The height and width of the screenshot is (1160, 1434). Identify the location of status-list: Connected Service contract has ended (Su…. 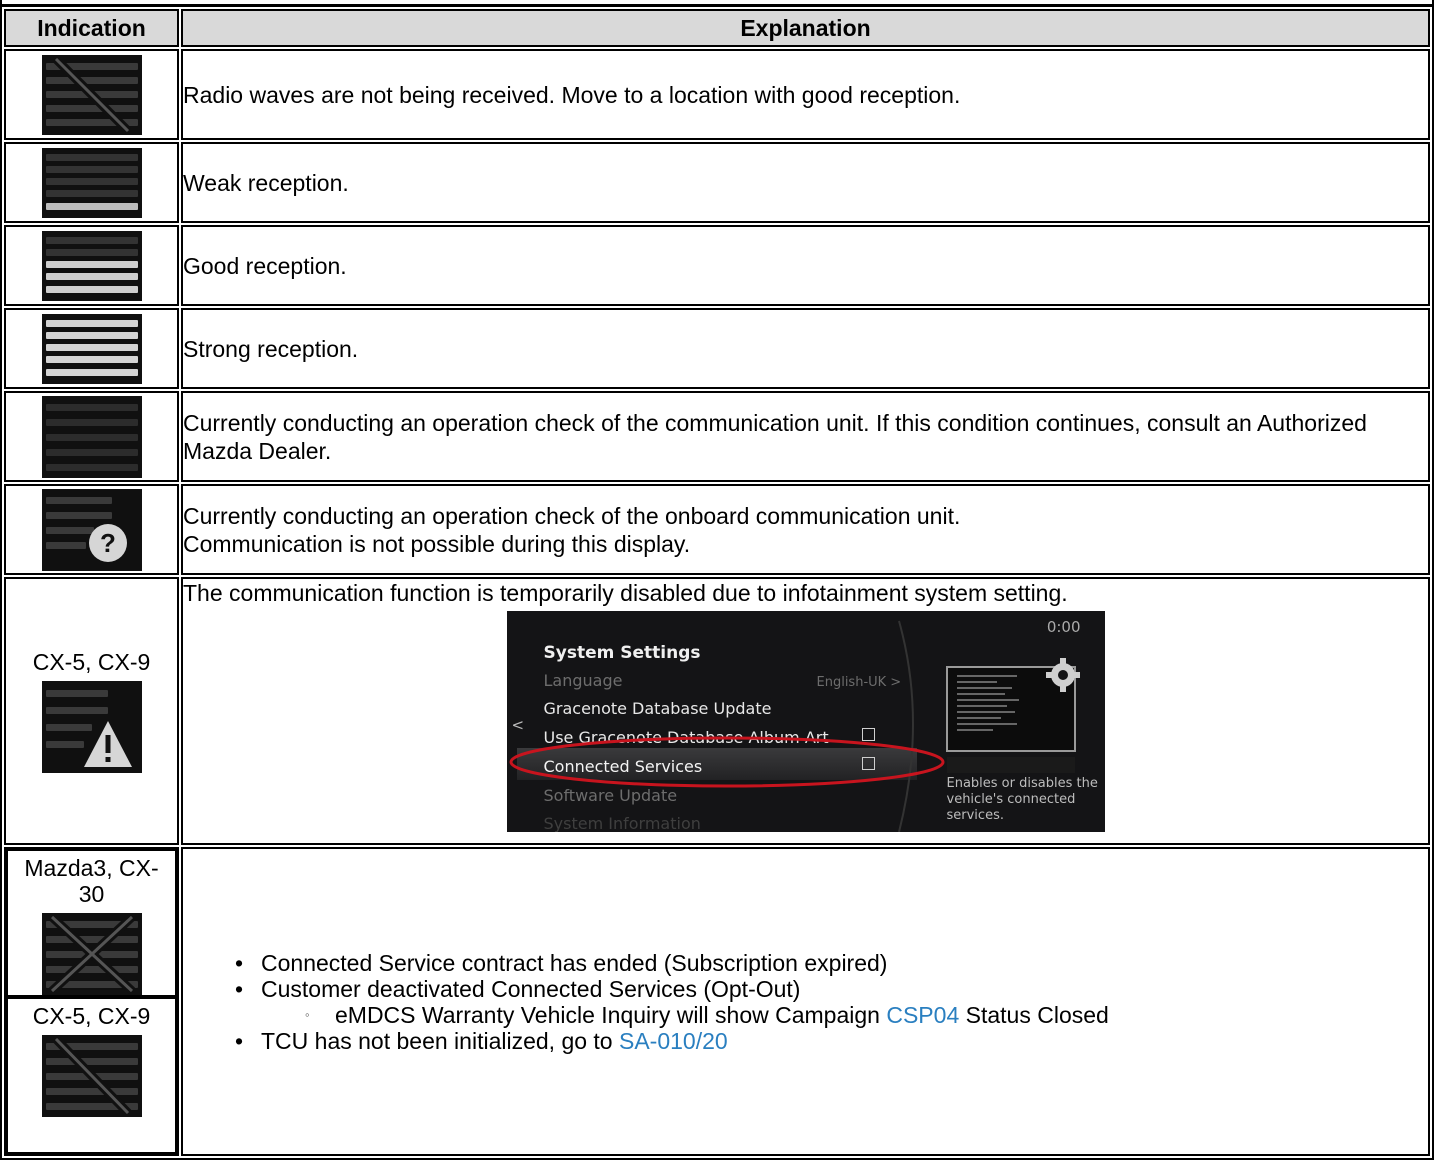
(831, 1002).